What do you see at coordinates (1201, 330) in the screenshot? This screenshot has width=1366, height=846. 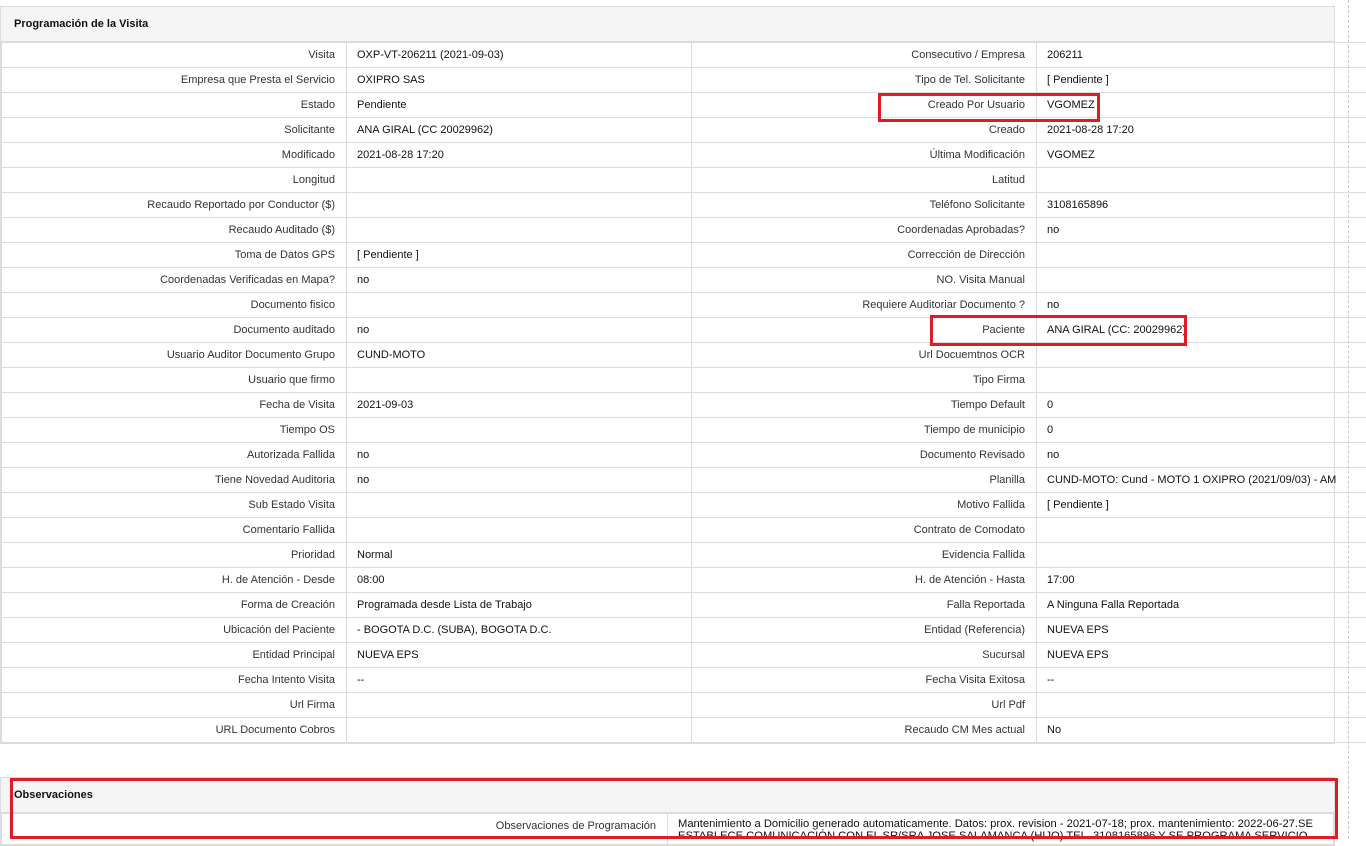 I see `field-value: ANA GIRAL (CC: 20029962)` at bounding box center [1201, 330].